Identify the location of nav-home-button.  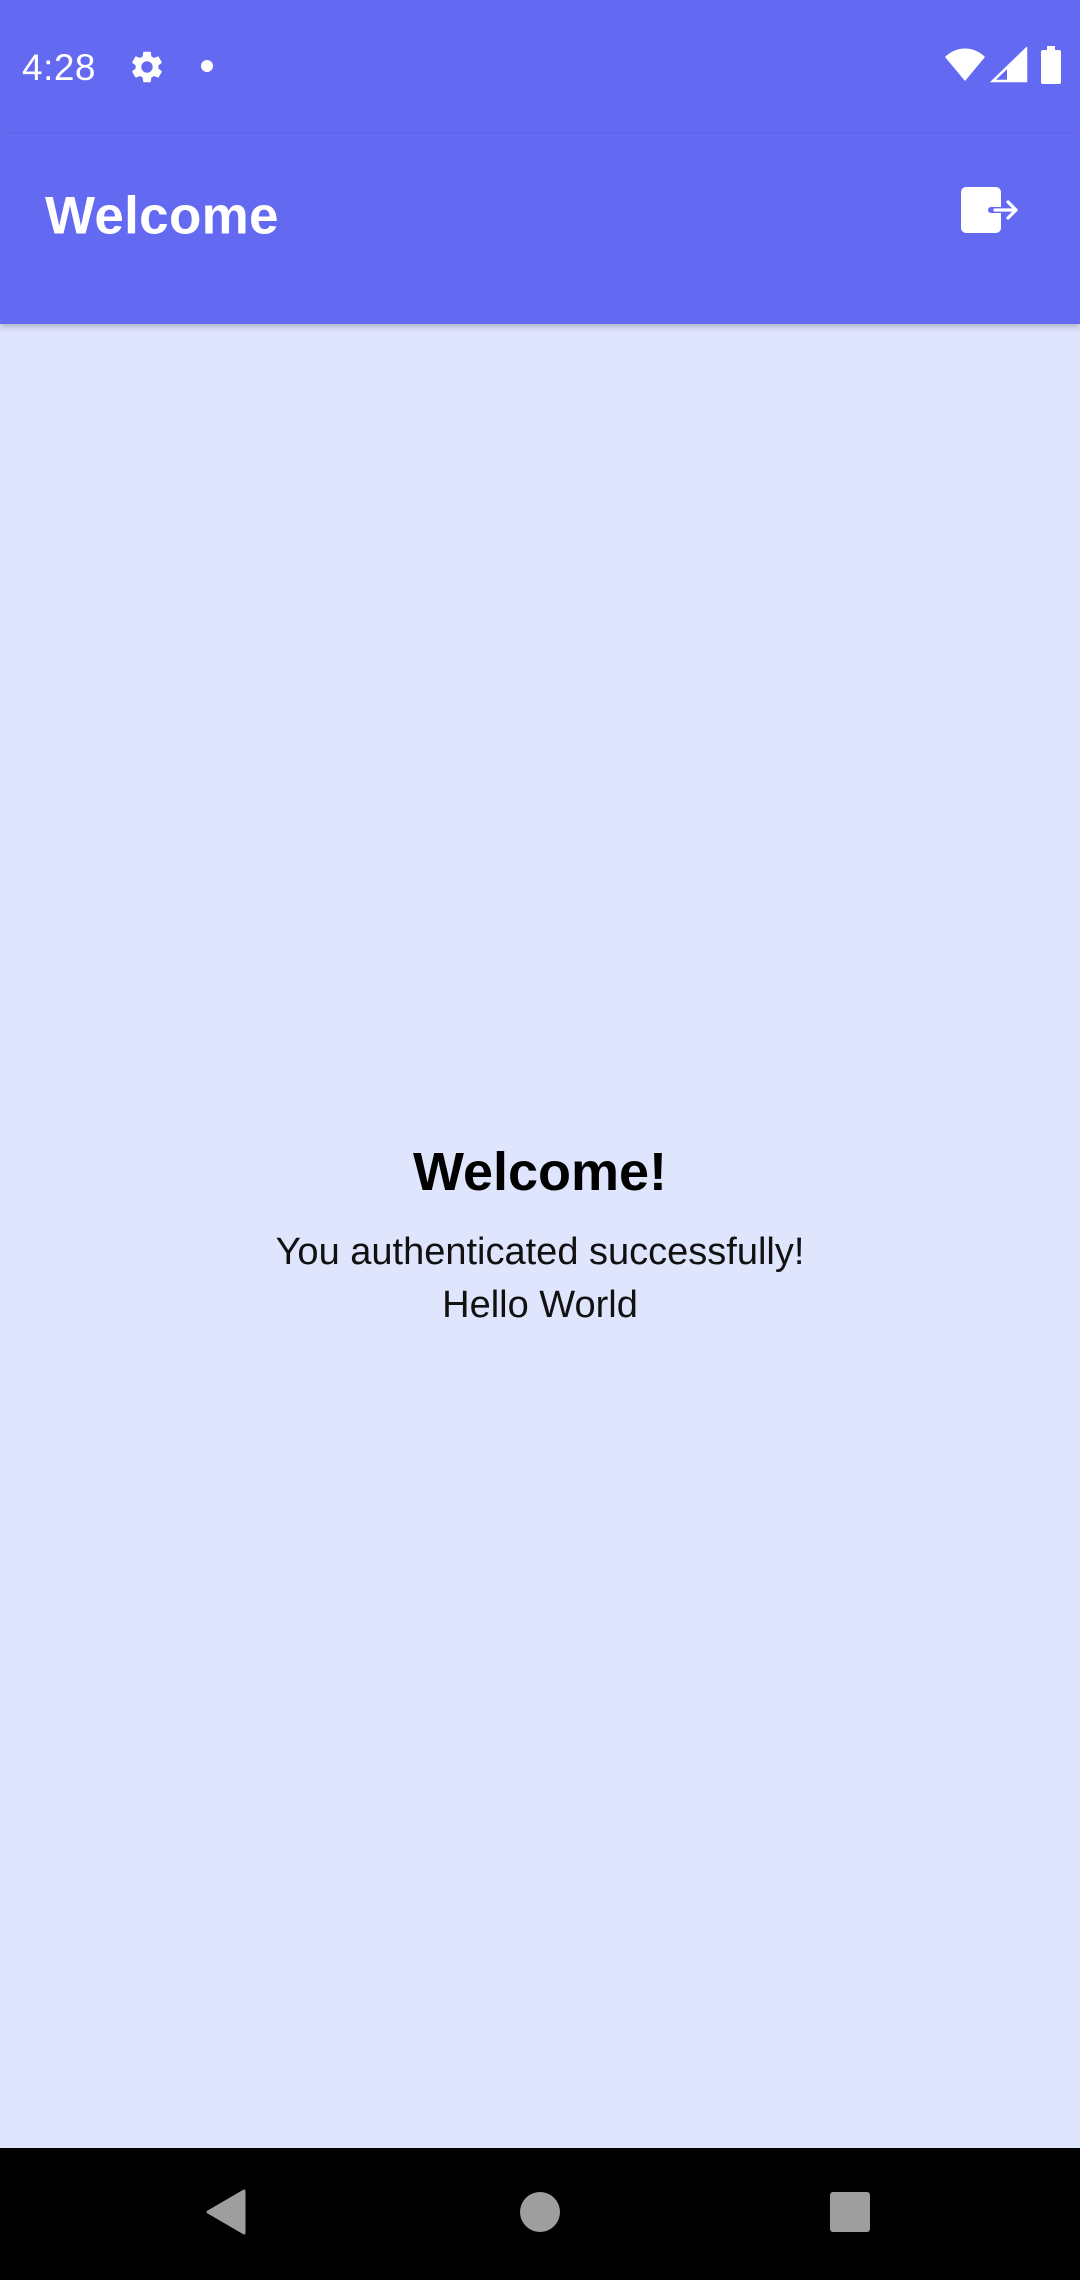
(540, 2214).